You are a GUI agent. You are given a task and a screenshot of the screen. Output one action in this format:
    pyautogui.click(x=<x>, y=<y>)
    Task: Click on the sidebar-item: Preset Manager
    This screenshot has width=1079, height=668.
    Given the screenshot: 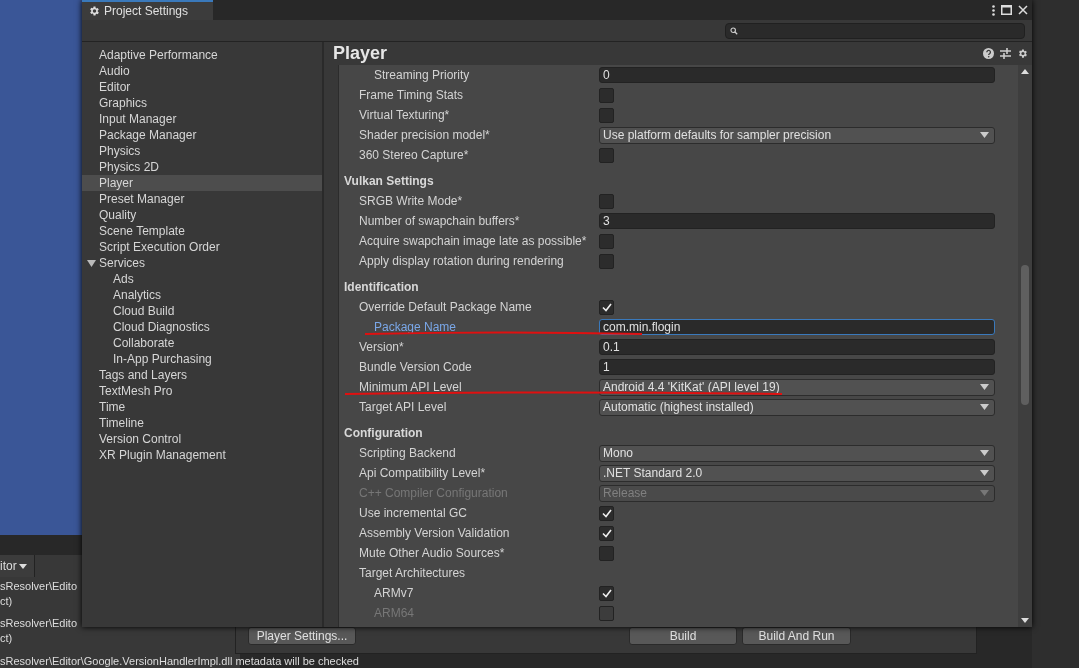 What is the action you would take?
    pyautogui.click(x=202, y=199)
    